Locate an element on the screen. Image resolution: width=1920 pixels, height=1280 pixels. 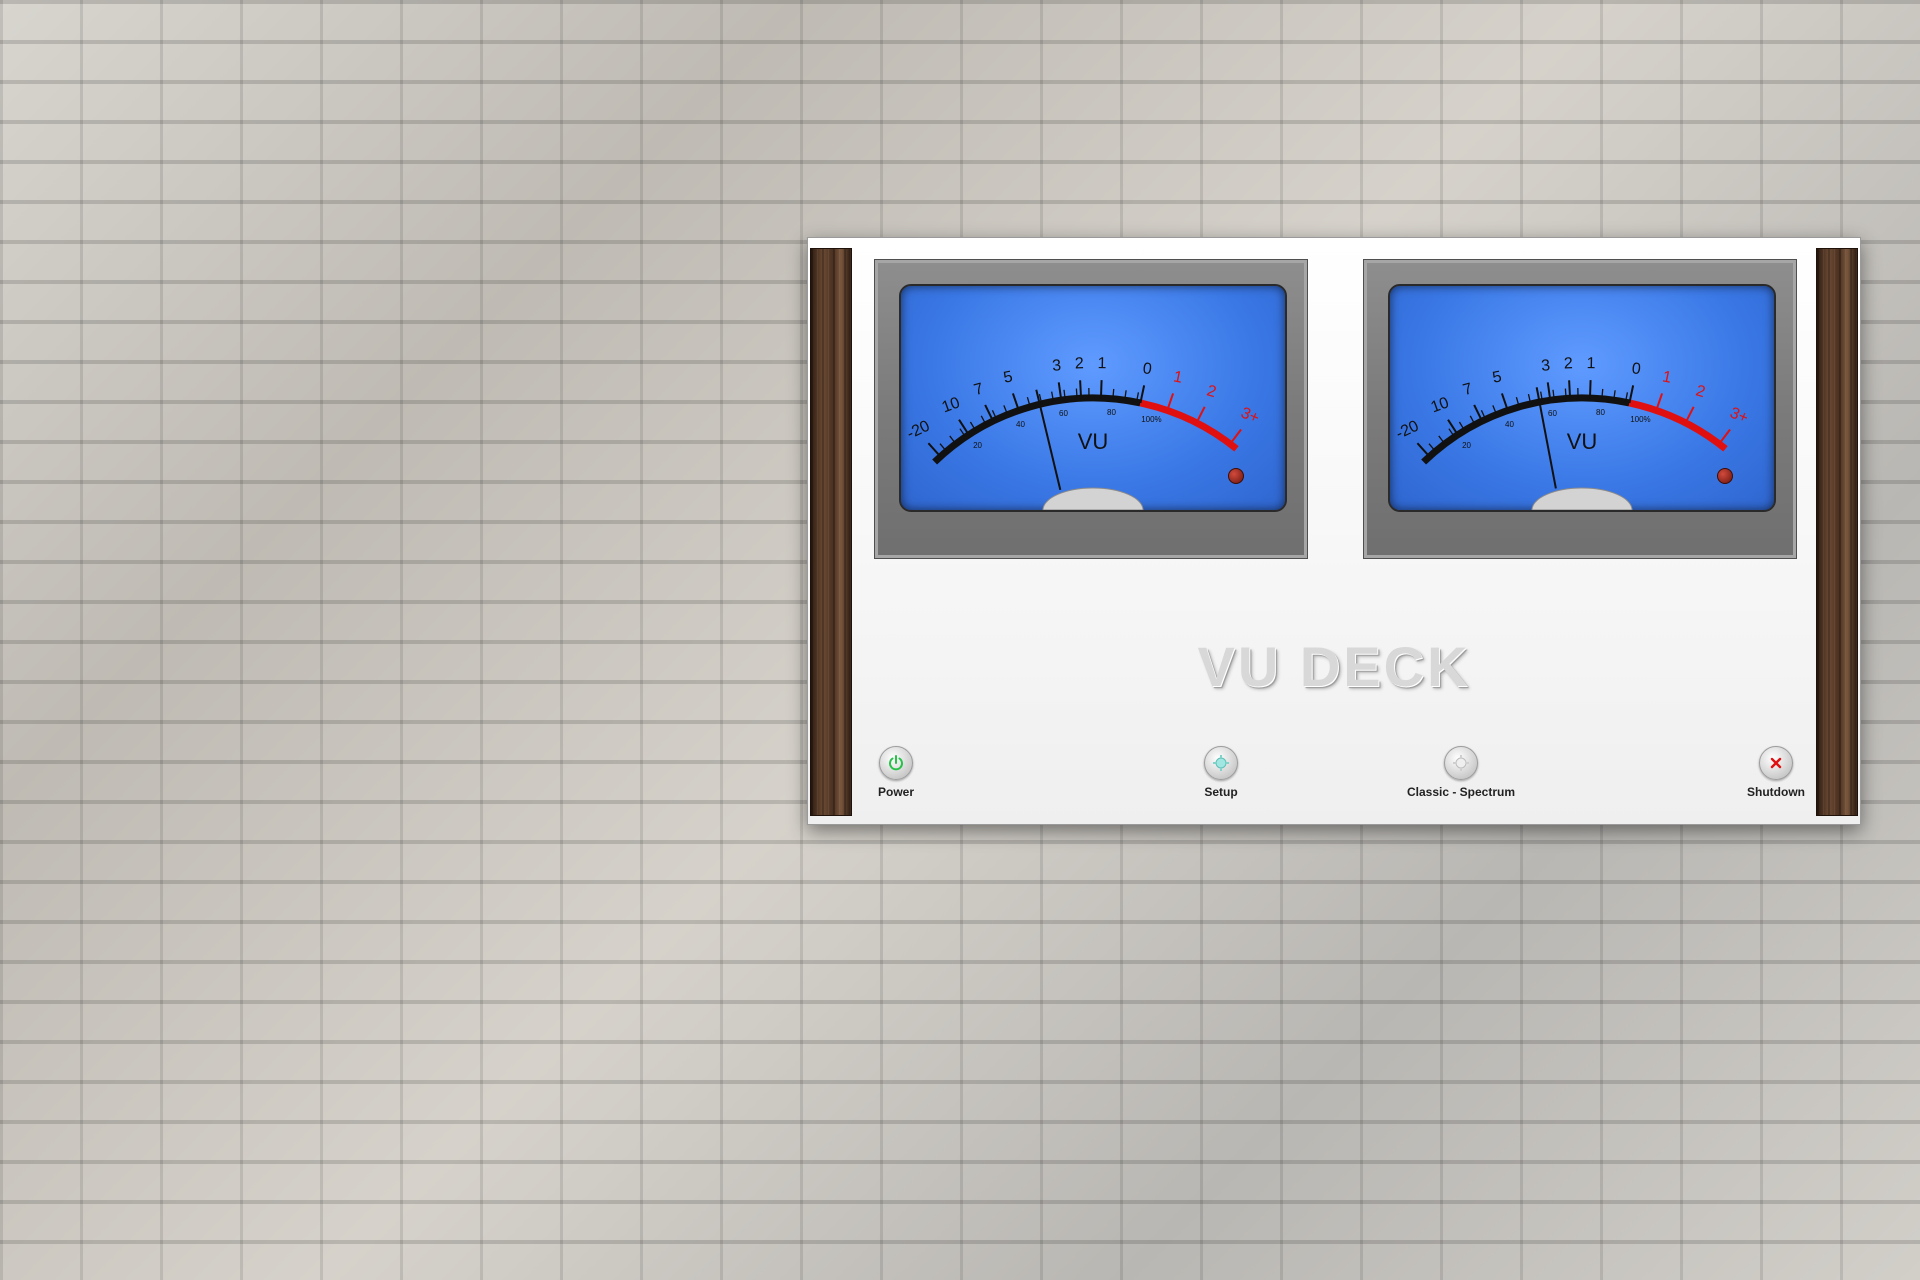
setup-label: Setup is located at coordinates (1221, 792).